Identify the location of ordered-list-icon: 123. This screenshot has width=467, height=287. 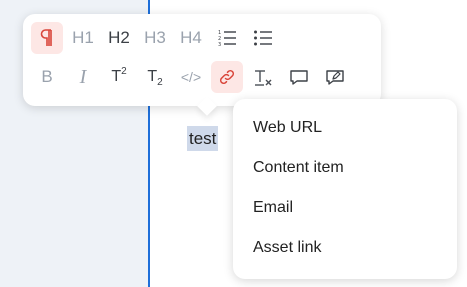
(227, 38).